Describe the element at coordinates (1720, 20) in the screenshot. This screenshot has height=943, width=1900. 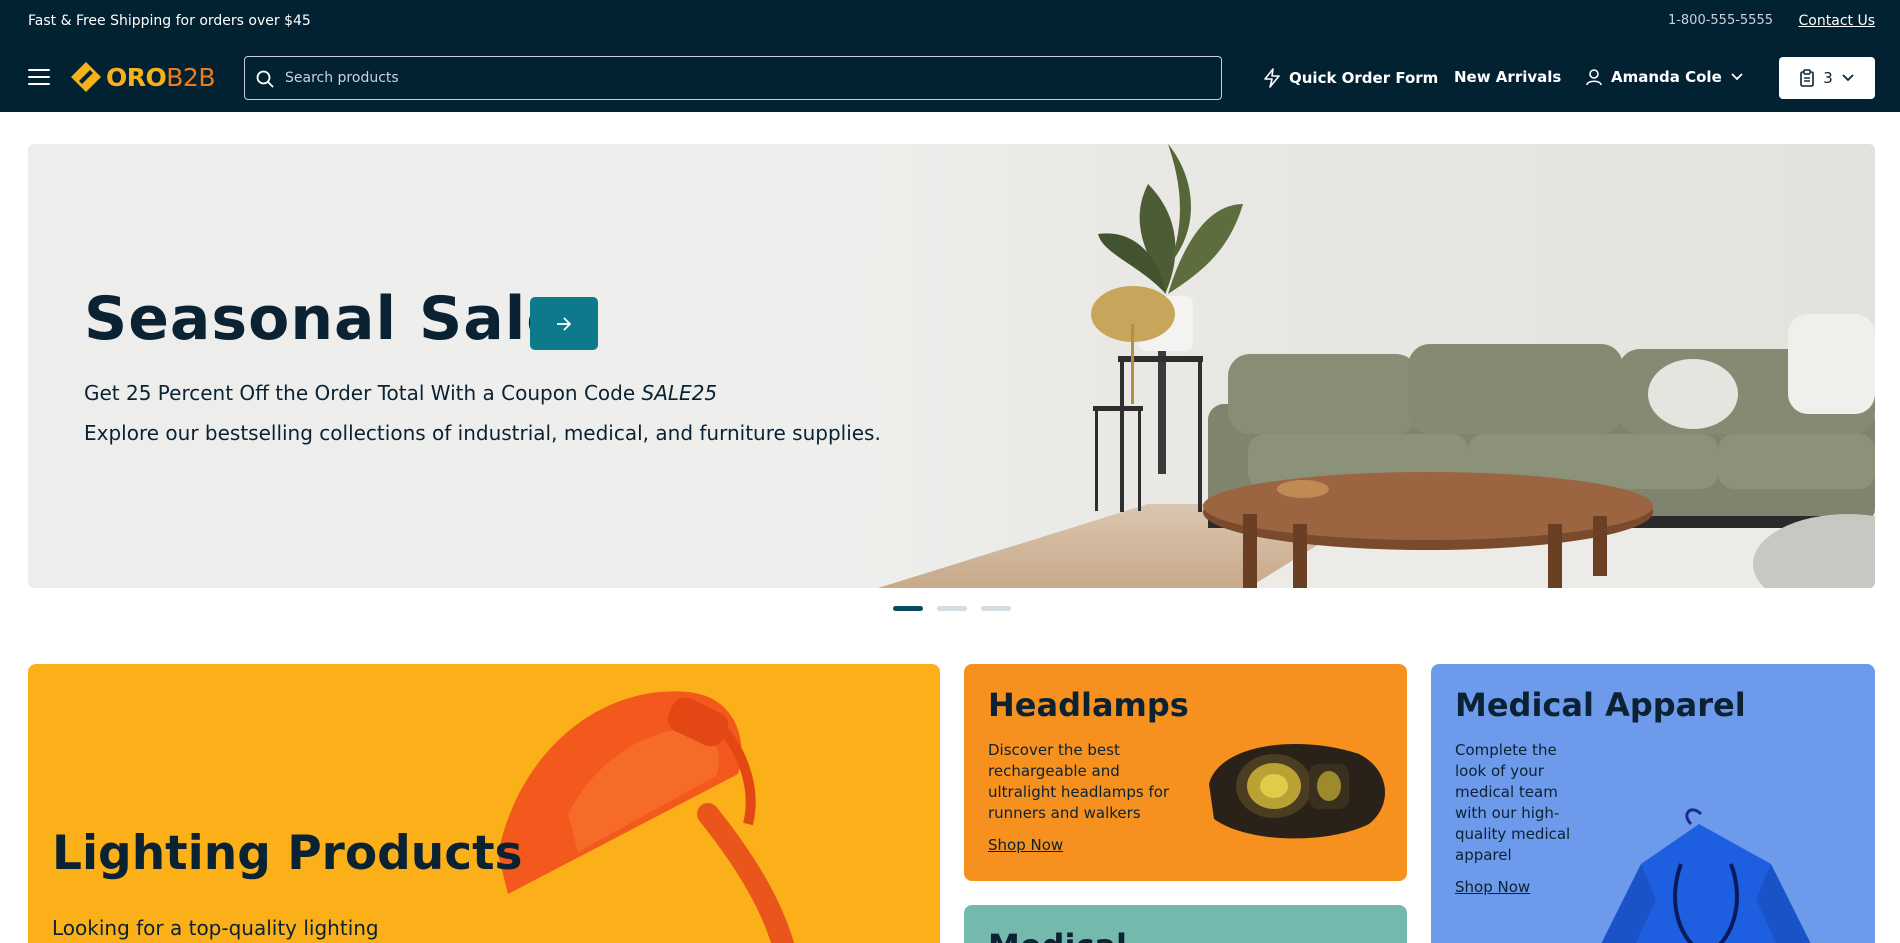
I see `phone-number: 1-800-555-5555` at that location.